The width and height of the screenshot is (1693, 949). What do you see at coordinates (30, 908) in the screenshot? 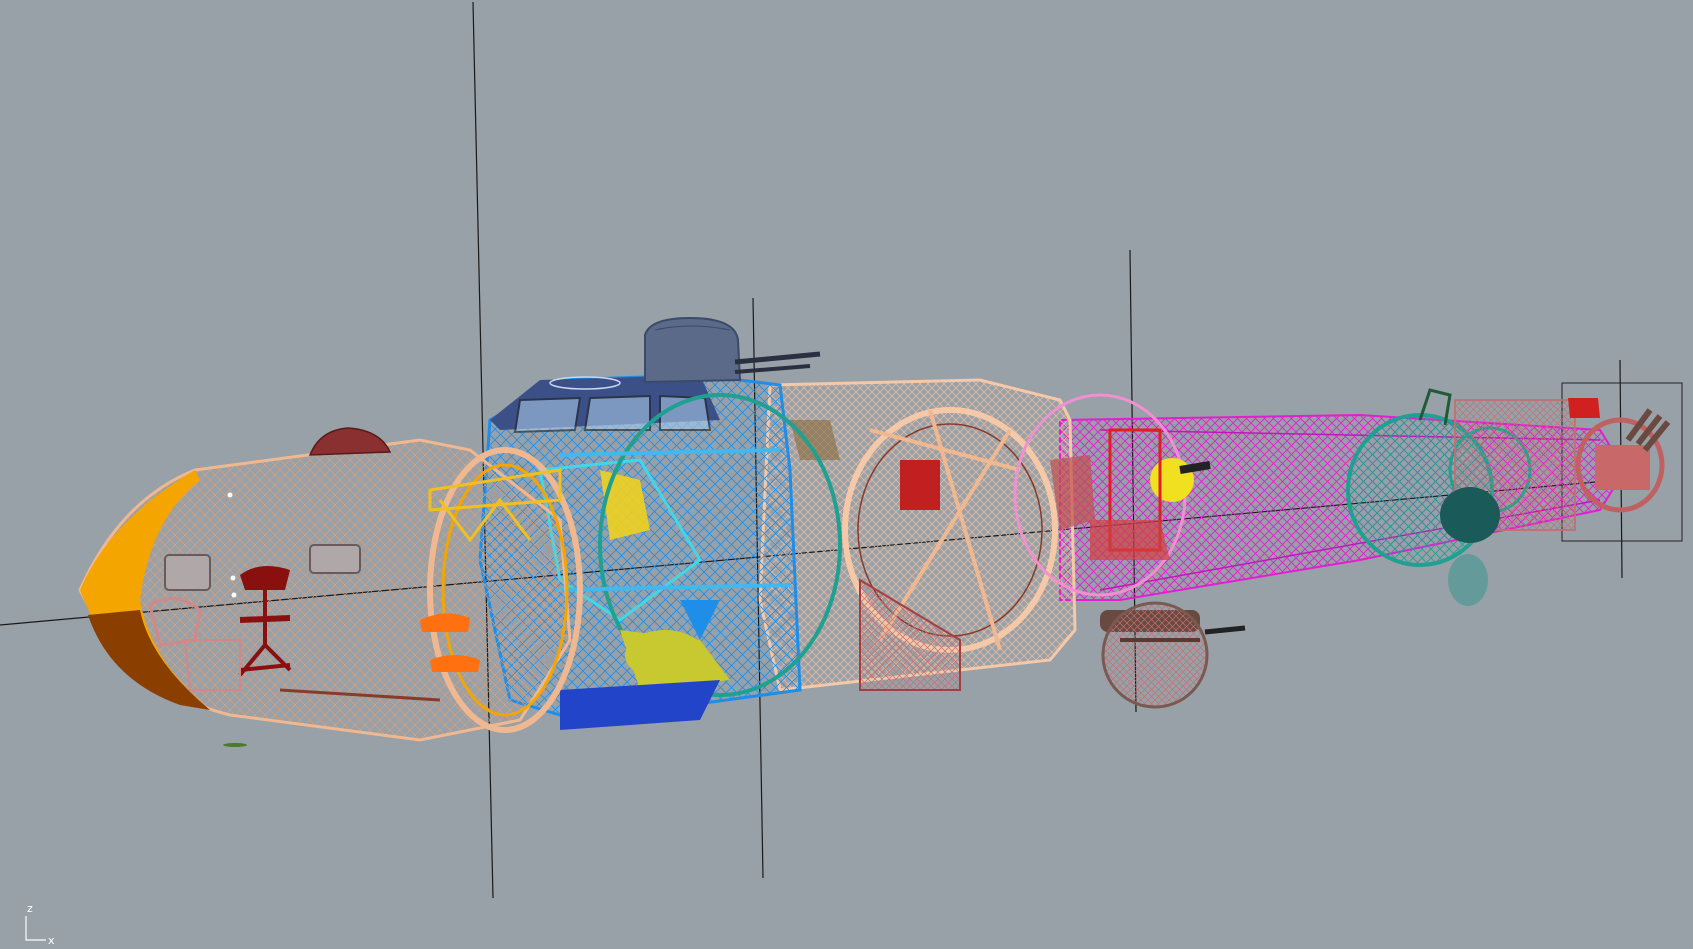
I see `gizmo-z-label: z` at bounding box center [30, 908].